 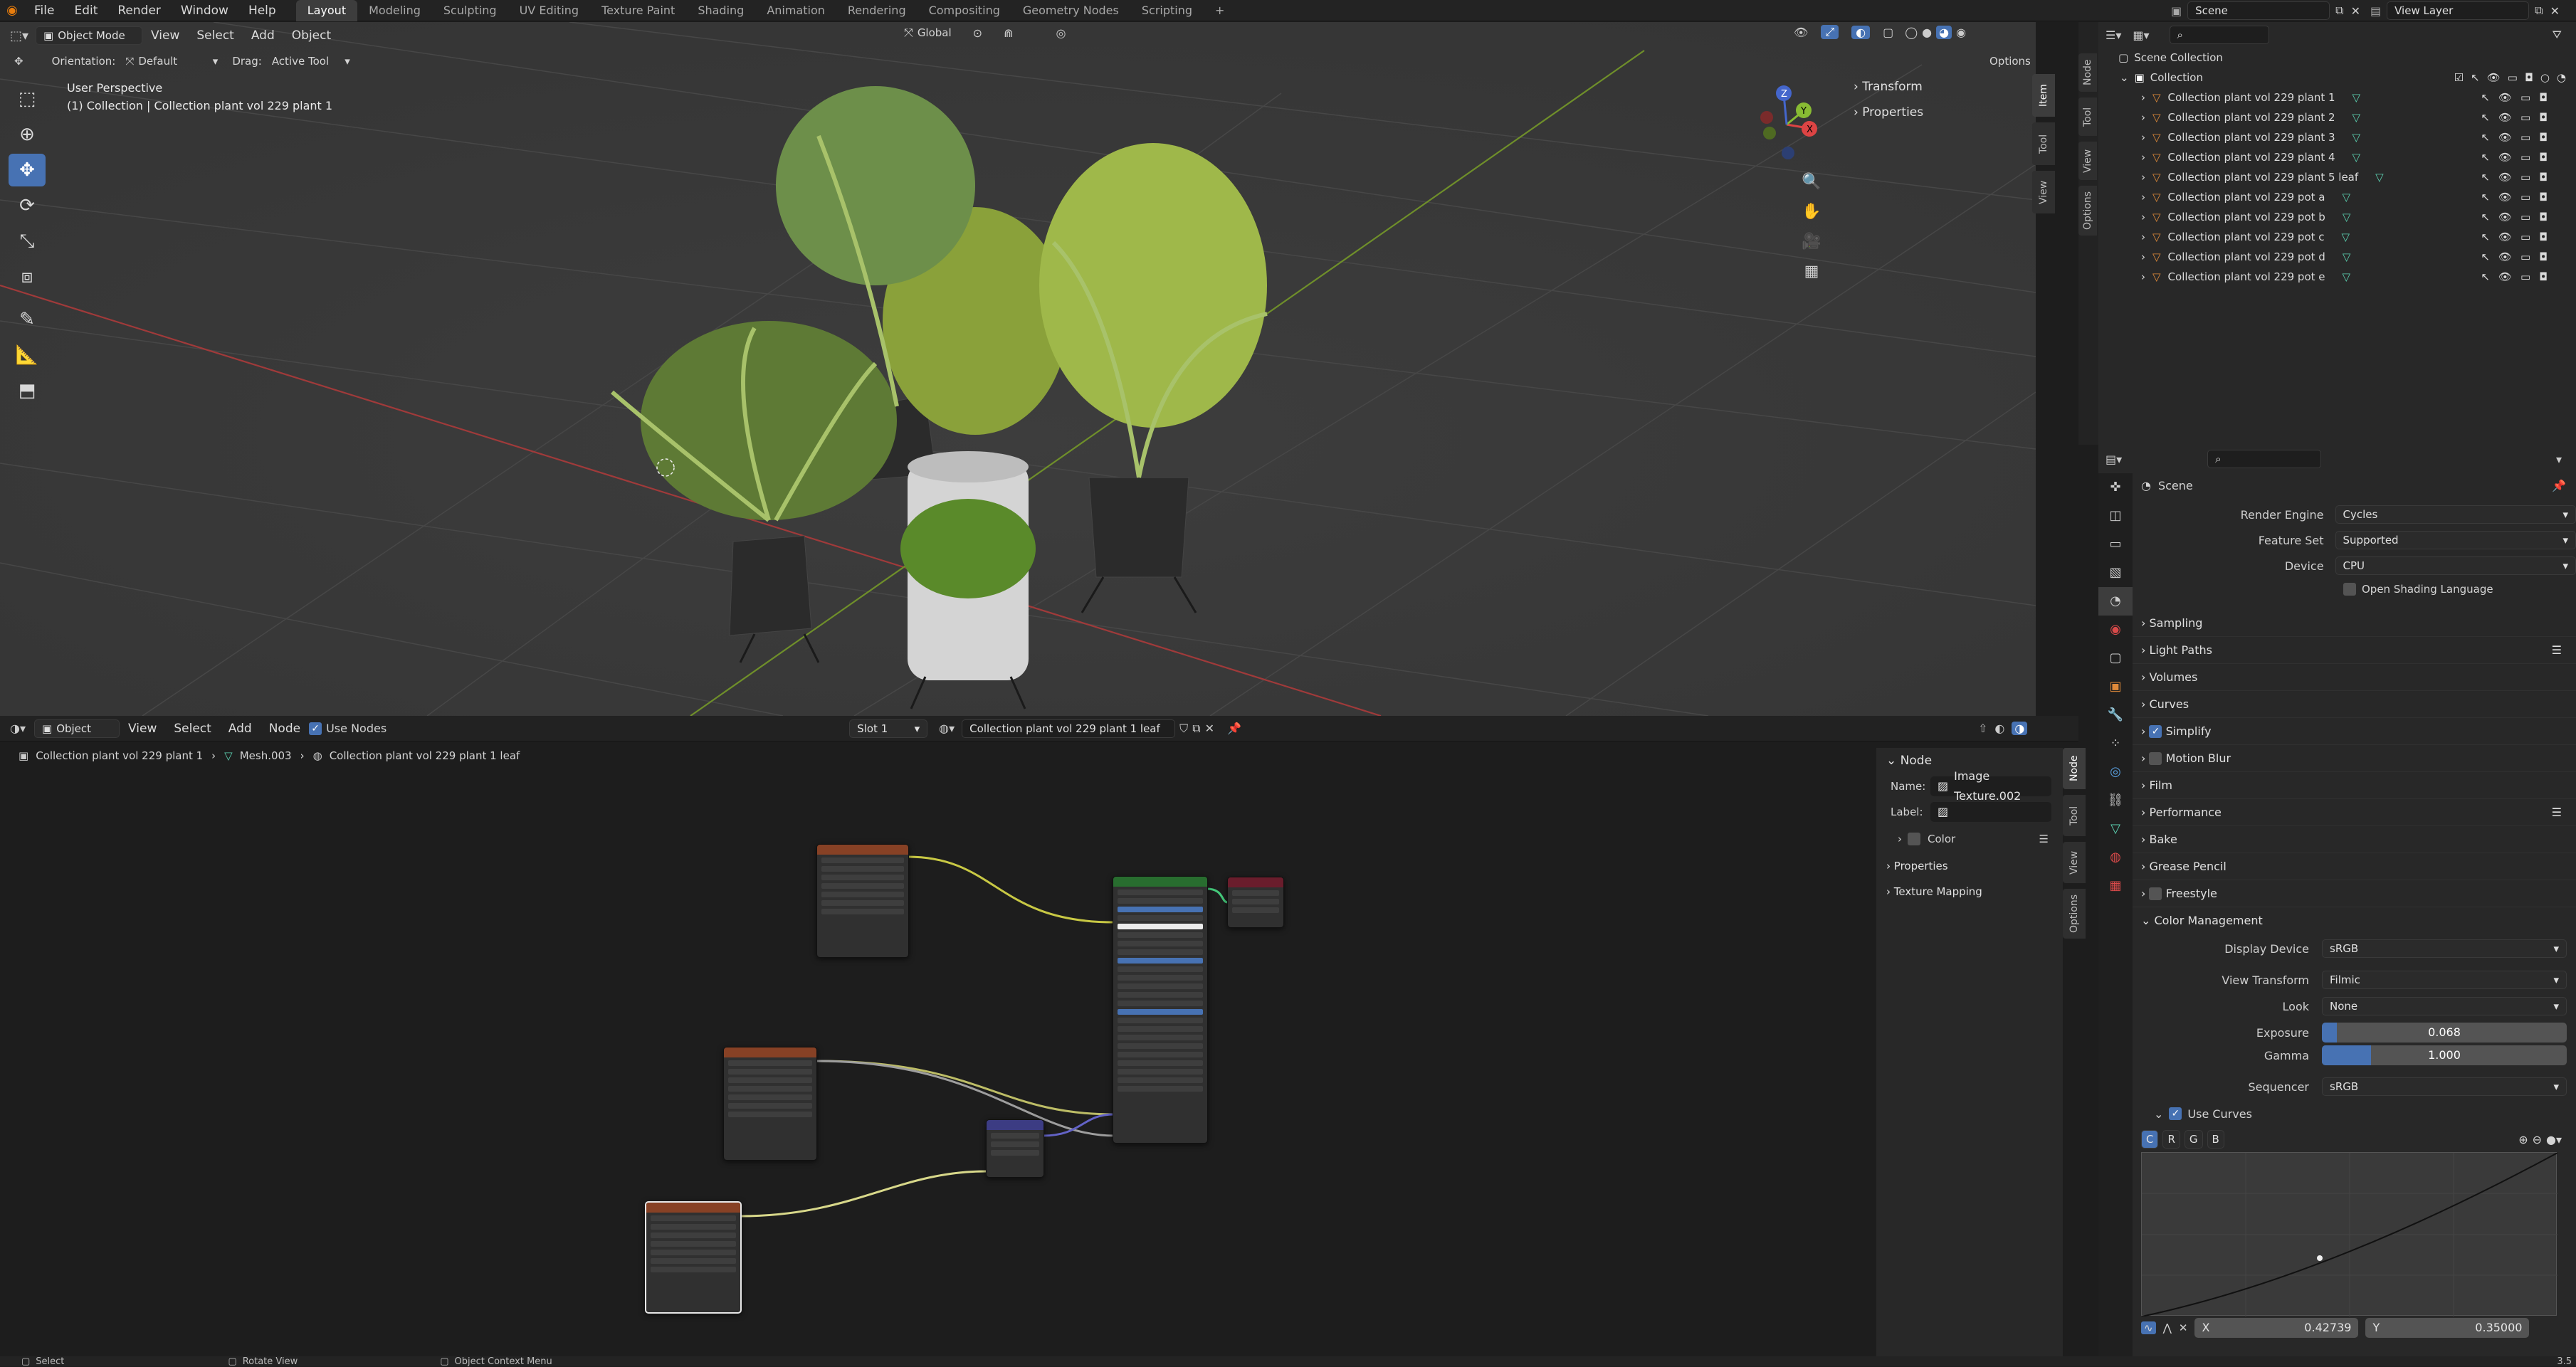 I want to click on add-cube-tool-icon: ⬒, so click(x=27, y=390).